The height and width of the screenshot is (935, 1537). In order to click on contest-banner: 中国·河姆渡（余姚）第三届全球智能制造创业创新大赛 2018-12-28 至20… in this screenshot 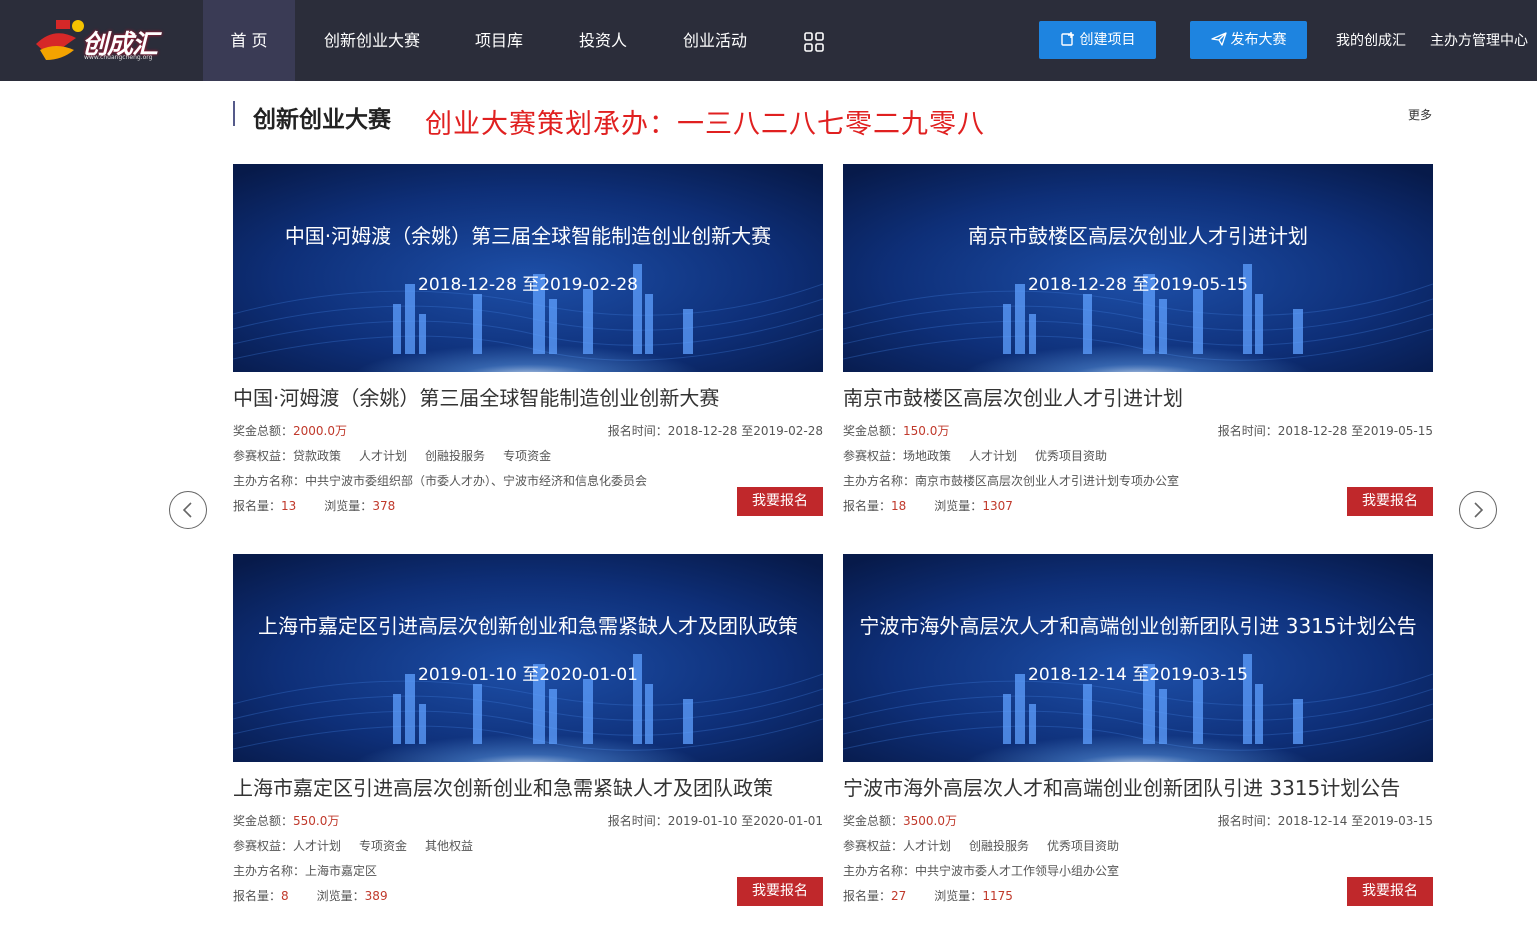, I will do `click(528, 268)`.